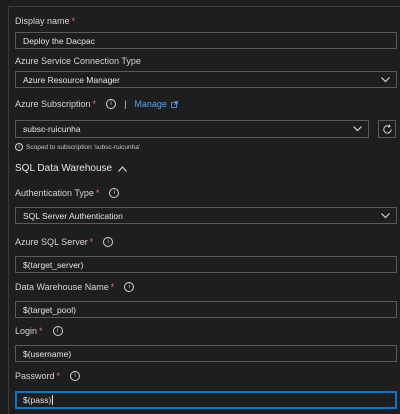 The width and height of the screenshot is (400, 414). I want to click on subscription-select: subsc-ruicunha, so click(192, 129).